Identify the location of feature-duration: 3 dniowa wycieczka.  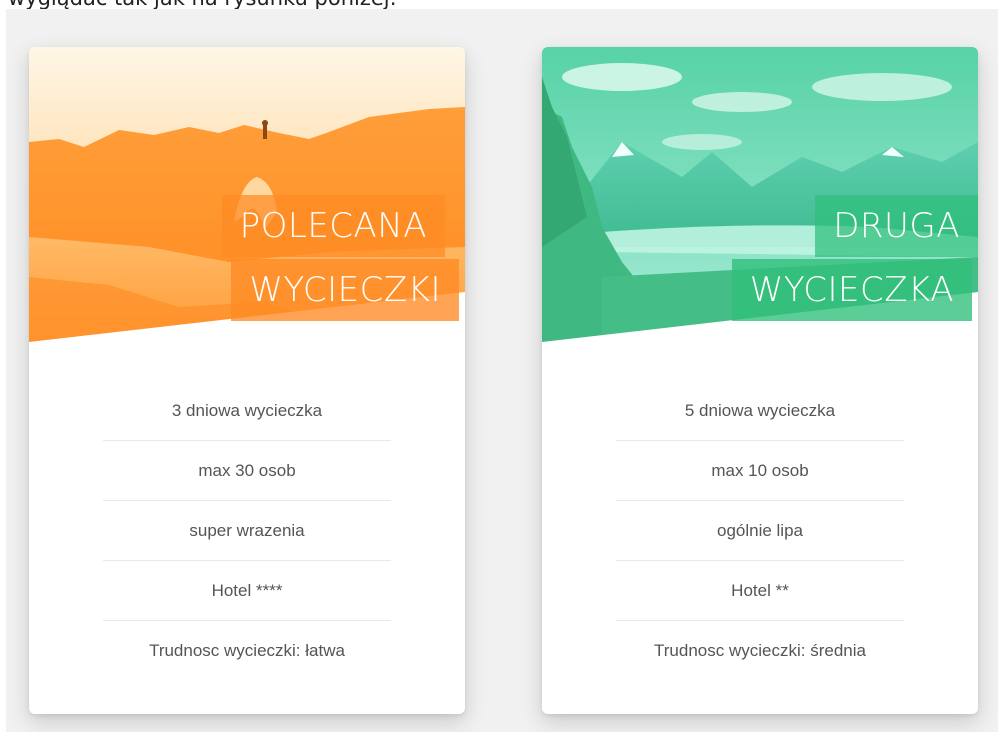
(247, 411).